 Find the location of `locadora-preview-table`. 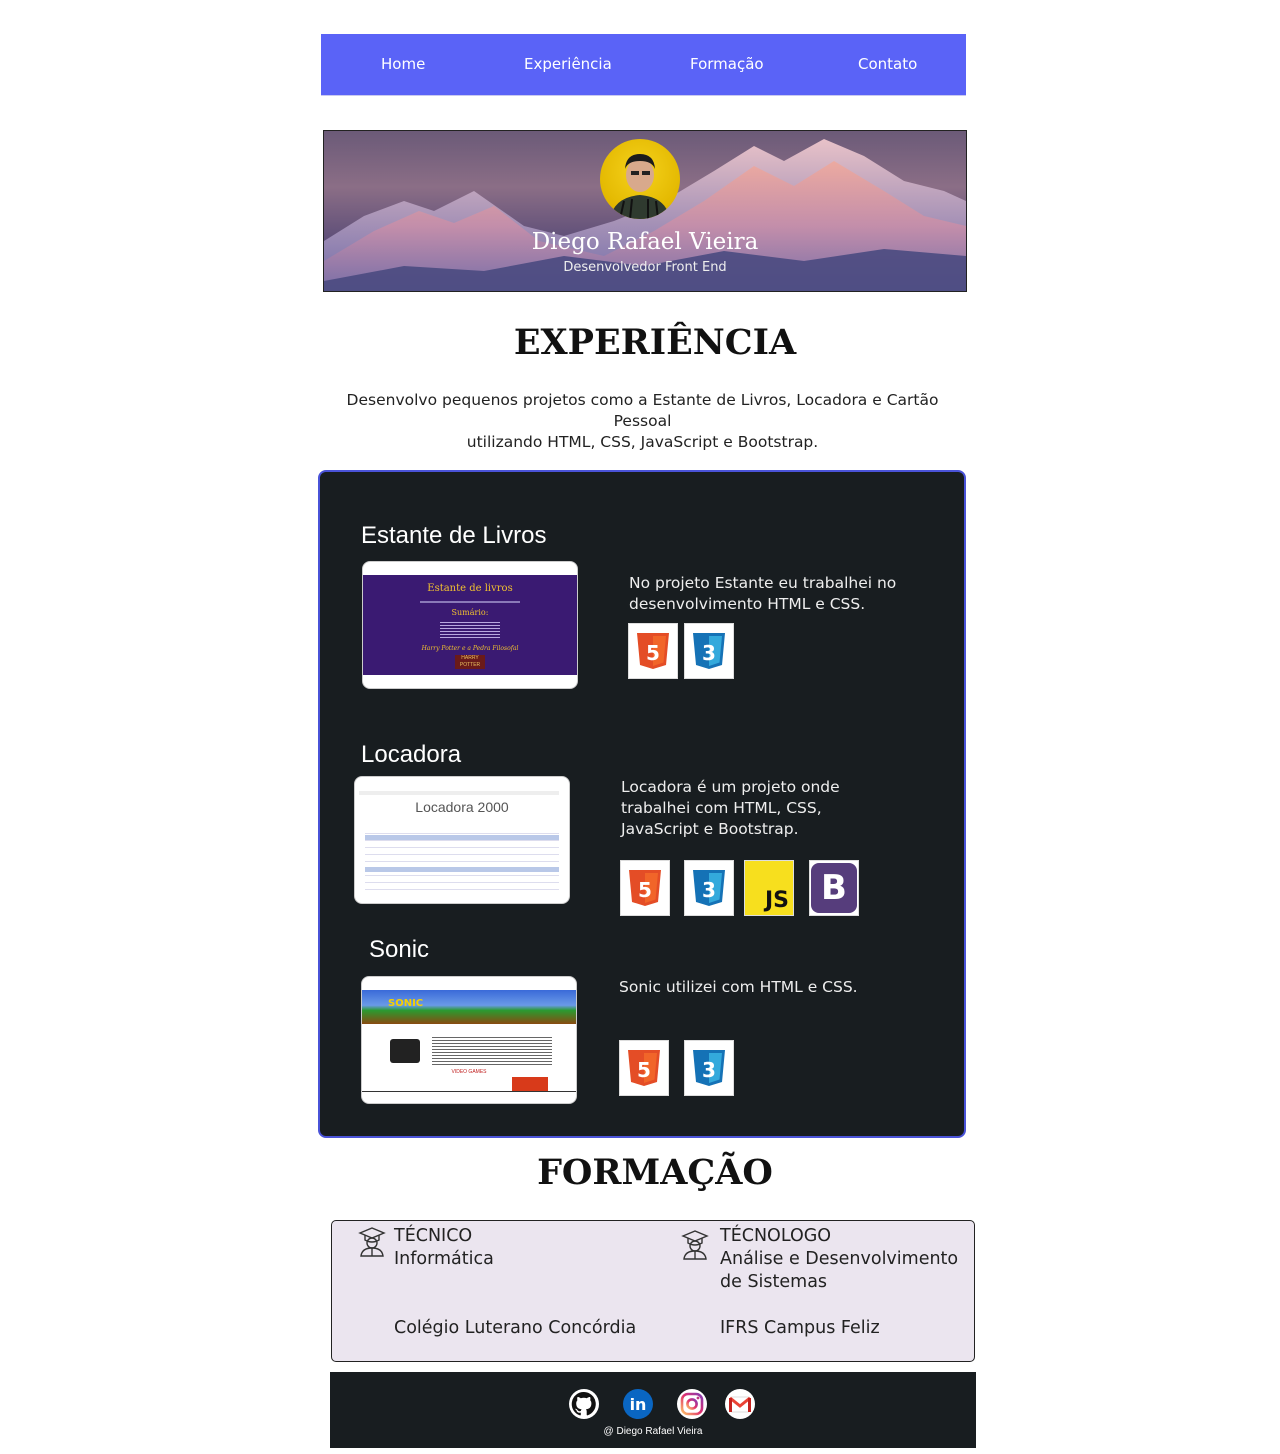

locadora-preview-table is located at coordinates (462, 859).